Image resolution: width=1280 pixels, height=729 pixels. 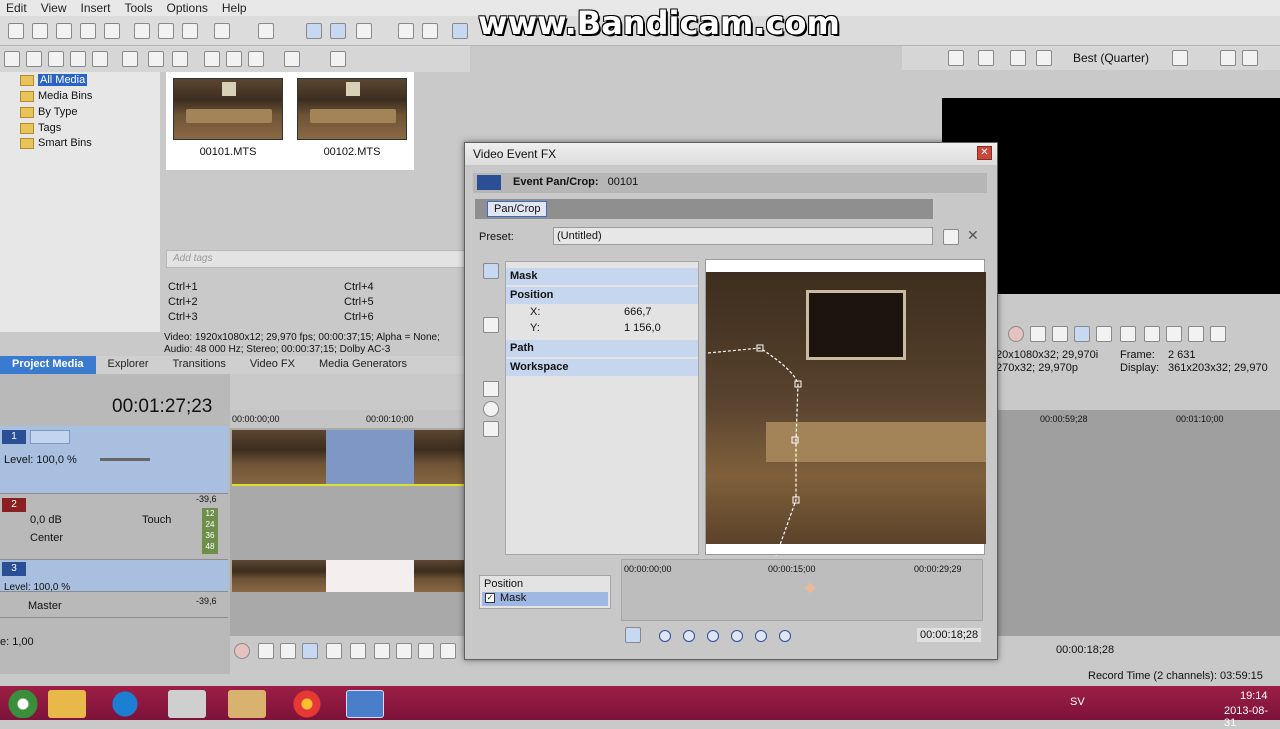 I want to click on tags-input: Add tags, so click(x=316, y=259).